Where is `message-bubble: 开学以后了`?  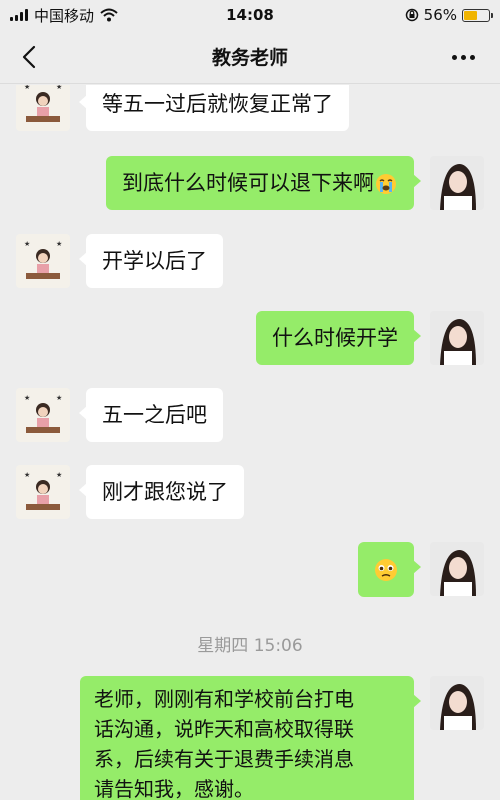 message-bubble: 开学以后了 is located at coordinates (151, 261).